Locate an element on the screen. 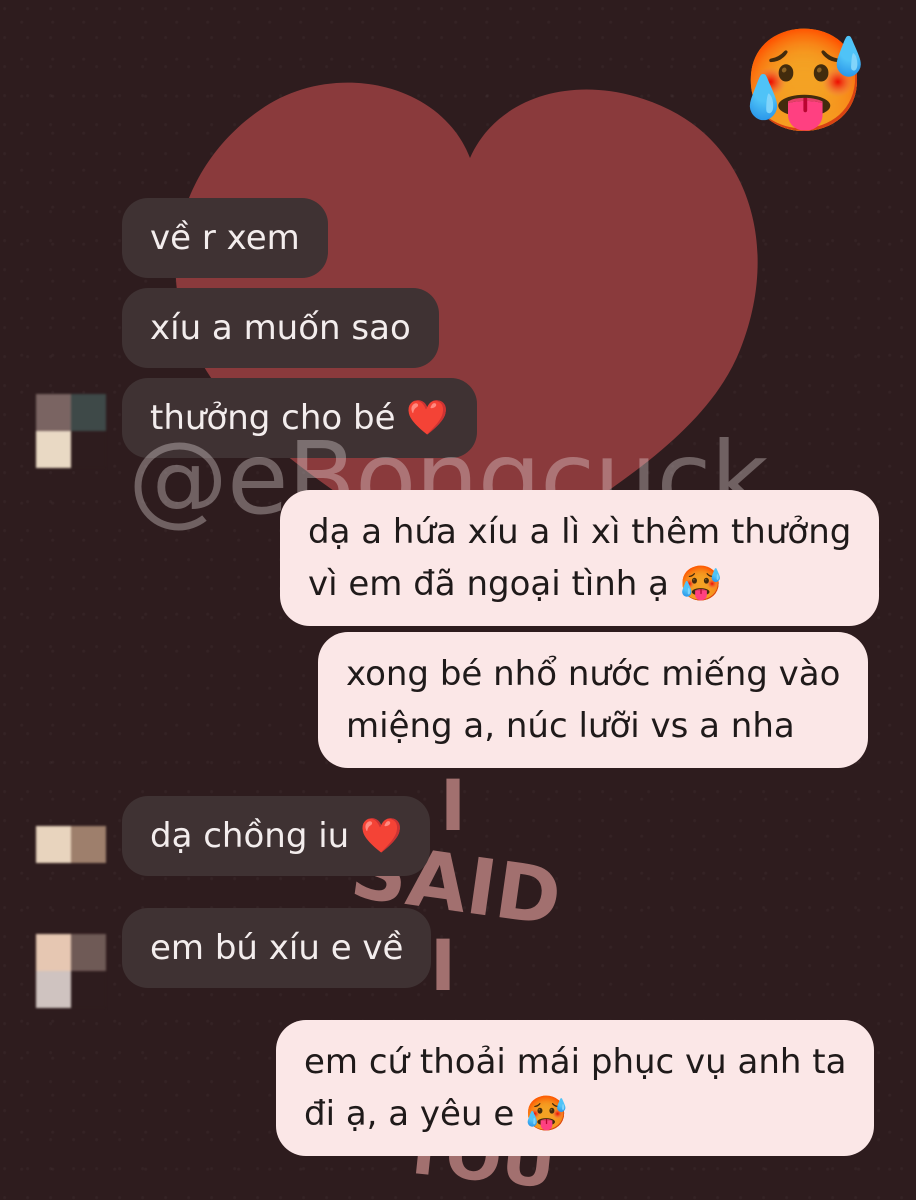  message-incoming: xíu a muốn sao is located at coordinates (280, 328).